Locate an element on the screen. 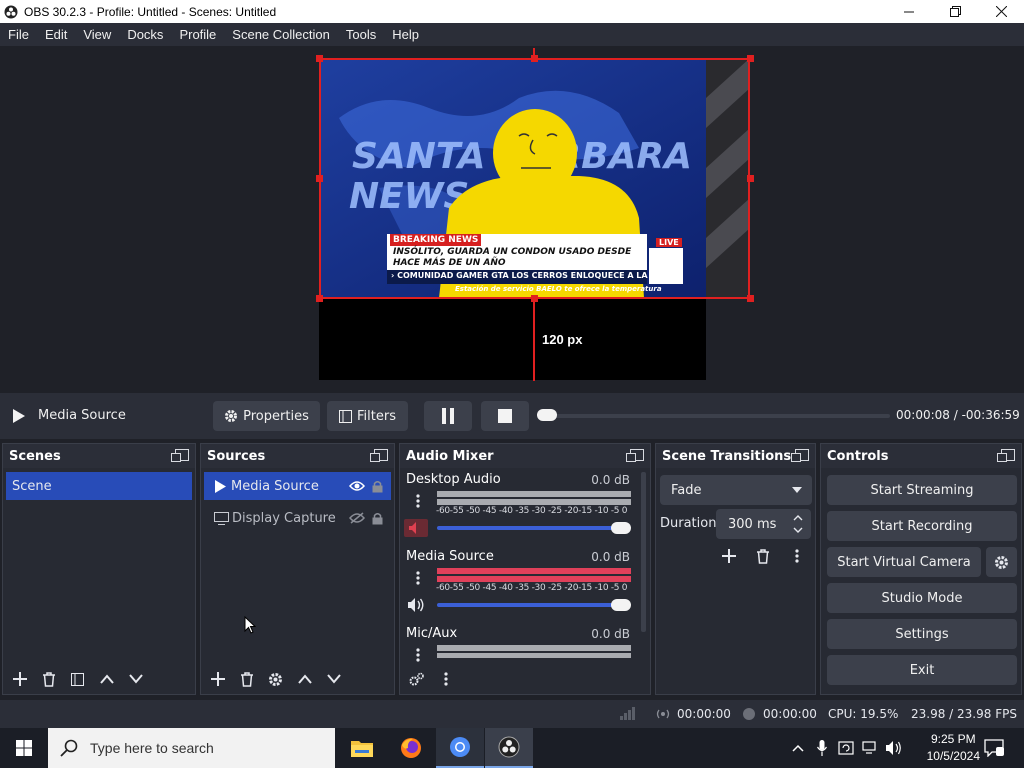 This screenshot has width=1024, height=768. restore-icon is located at coordinates (955, 11).